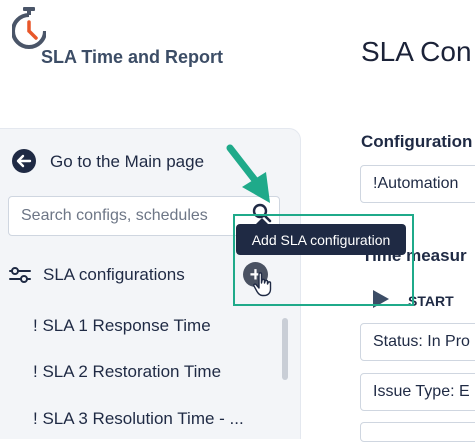 The height and width of the screenshot is (442, 475). Describe the element at coordinates (127, 162) in the screenshot. I see `back-to-main-link: Go to the Main page` at that location.